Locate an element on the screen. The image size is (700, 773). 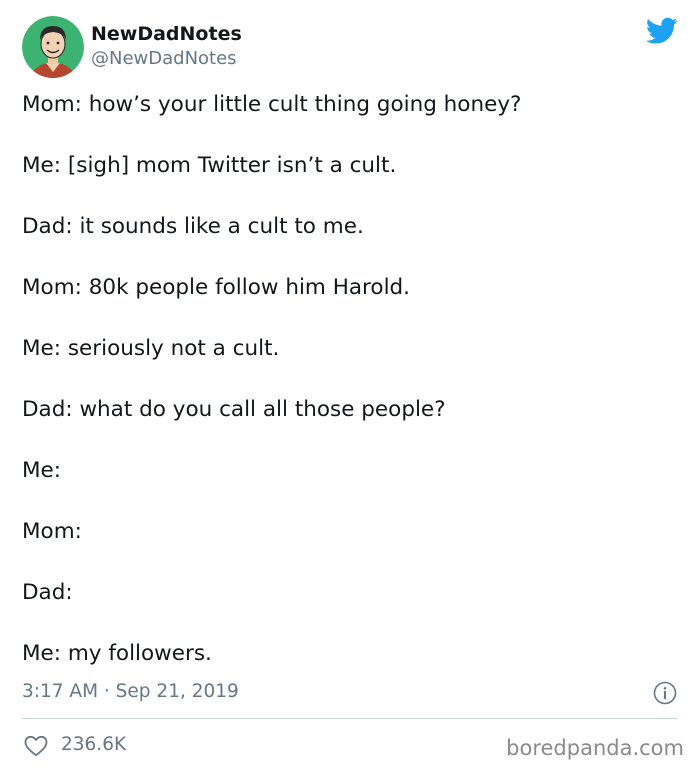
watermark: boredpanda.com is located at coordinates (595, 748).